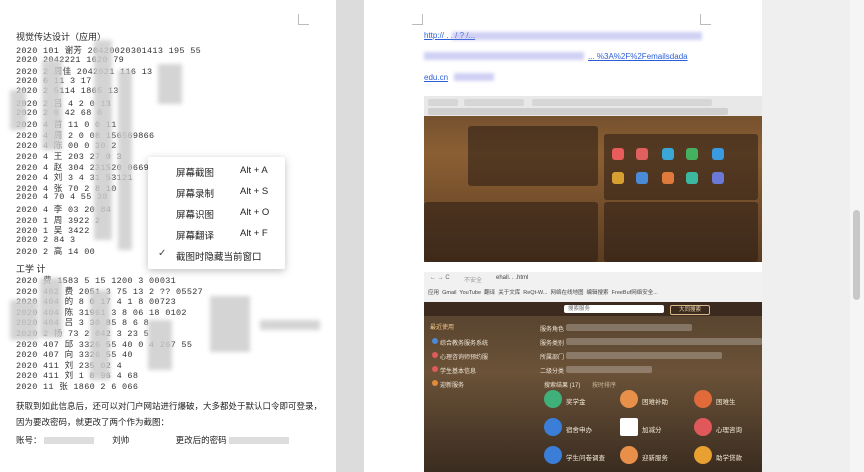 The height and width of the screenshot is (472, 864). Describe the element at coordinates (579, 429) in the screenshot. I see `app-label: 宿舍申办` at that location.